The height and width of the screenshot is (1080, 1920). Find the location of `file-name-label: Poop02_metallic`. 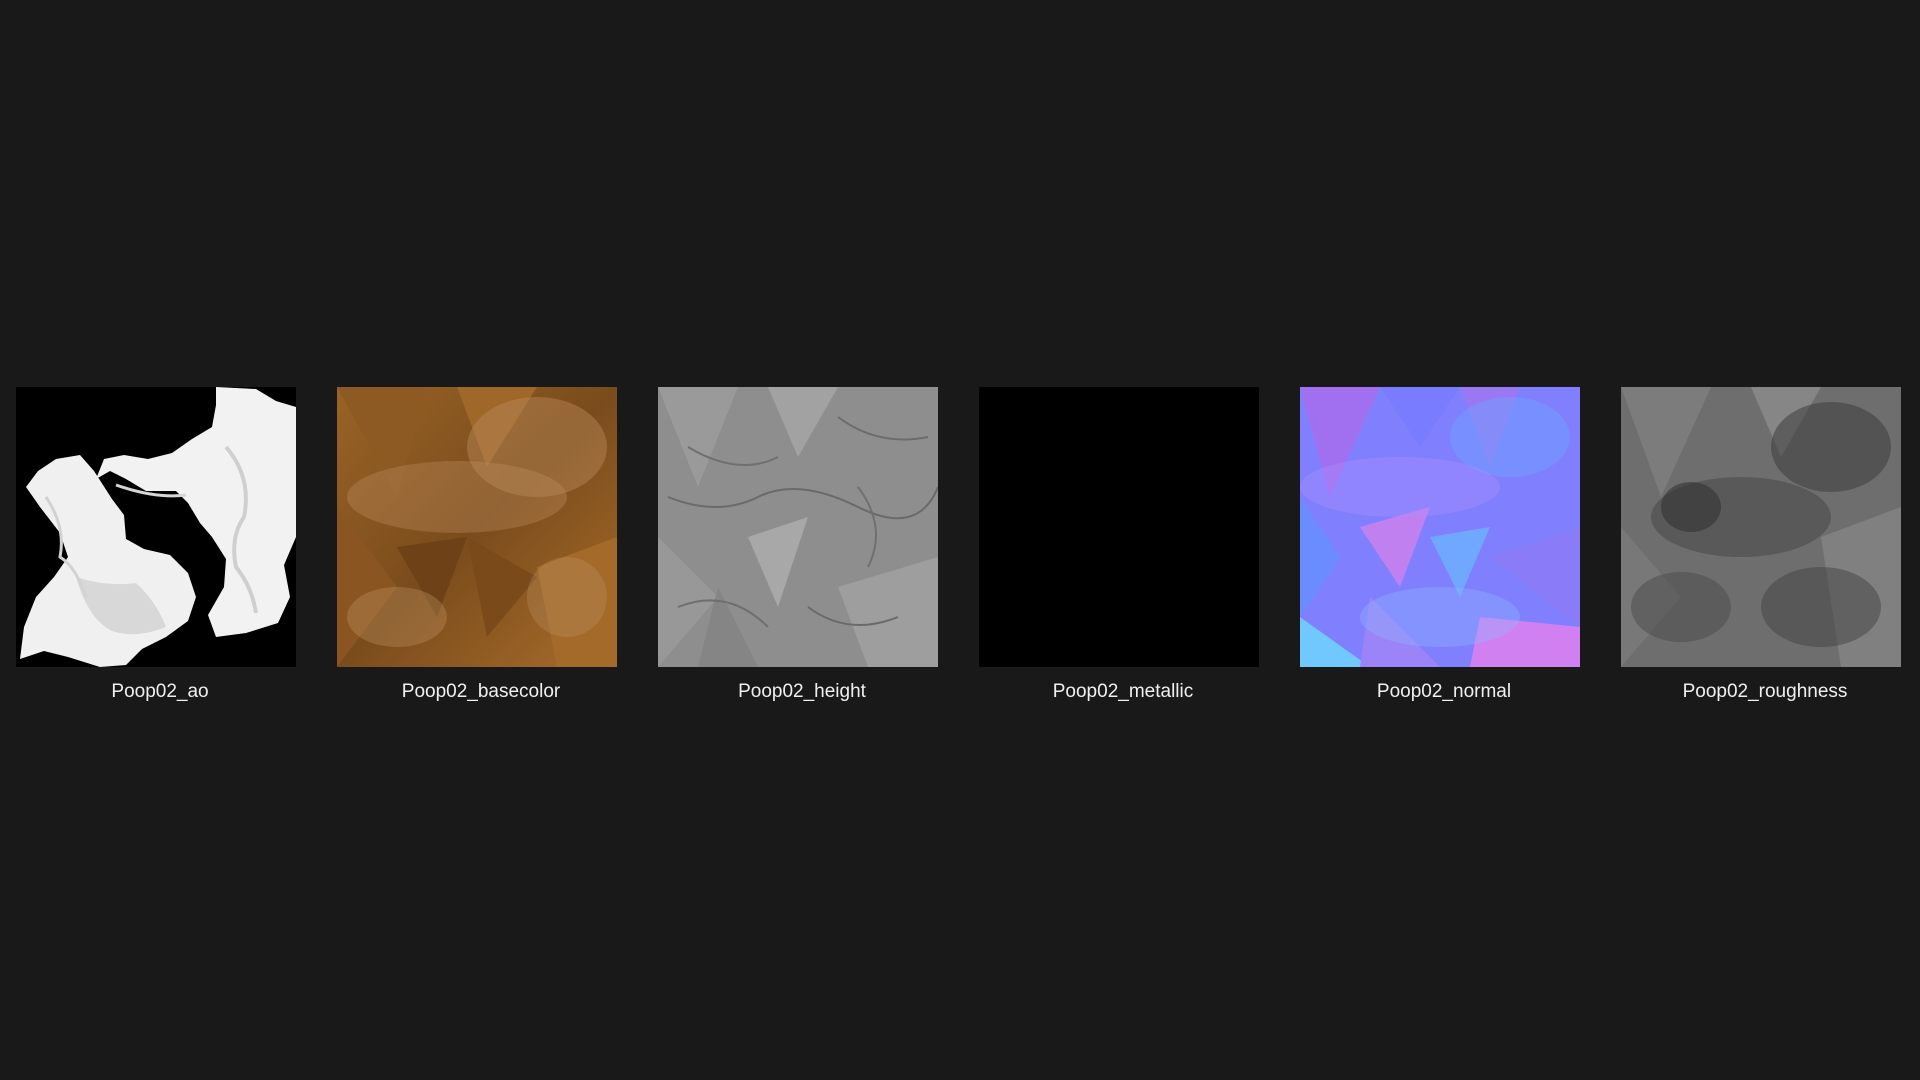

file-name-label: Poop02_metallic is located at coordinates (1123, 692).